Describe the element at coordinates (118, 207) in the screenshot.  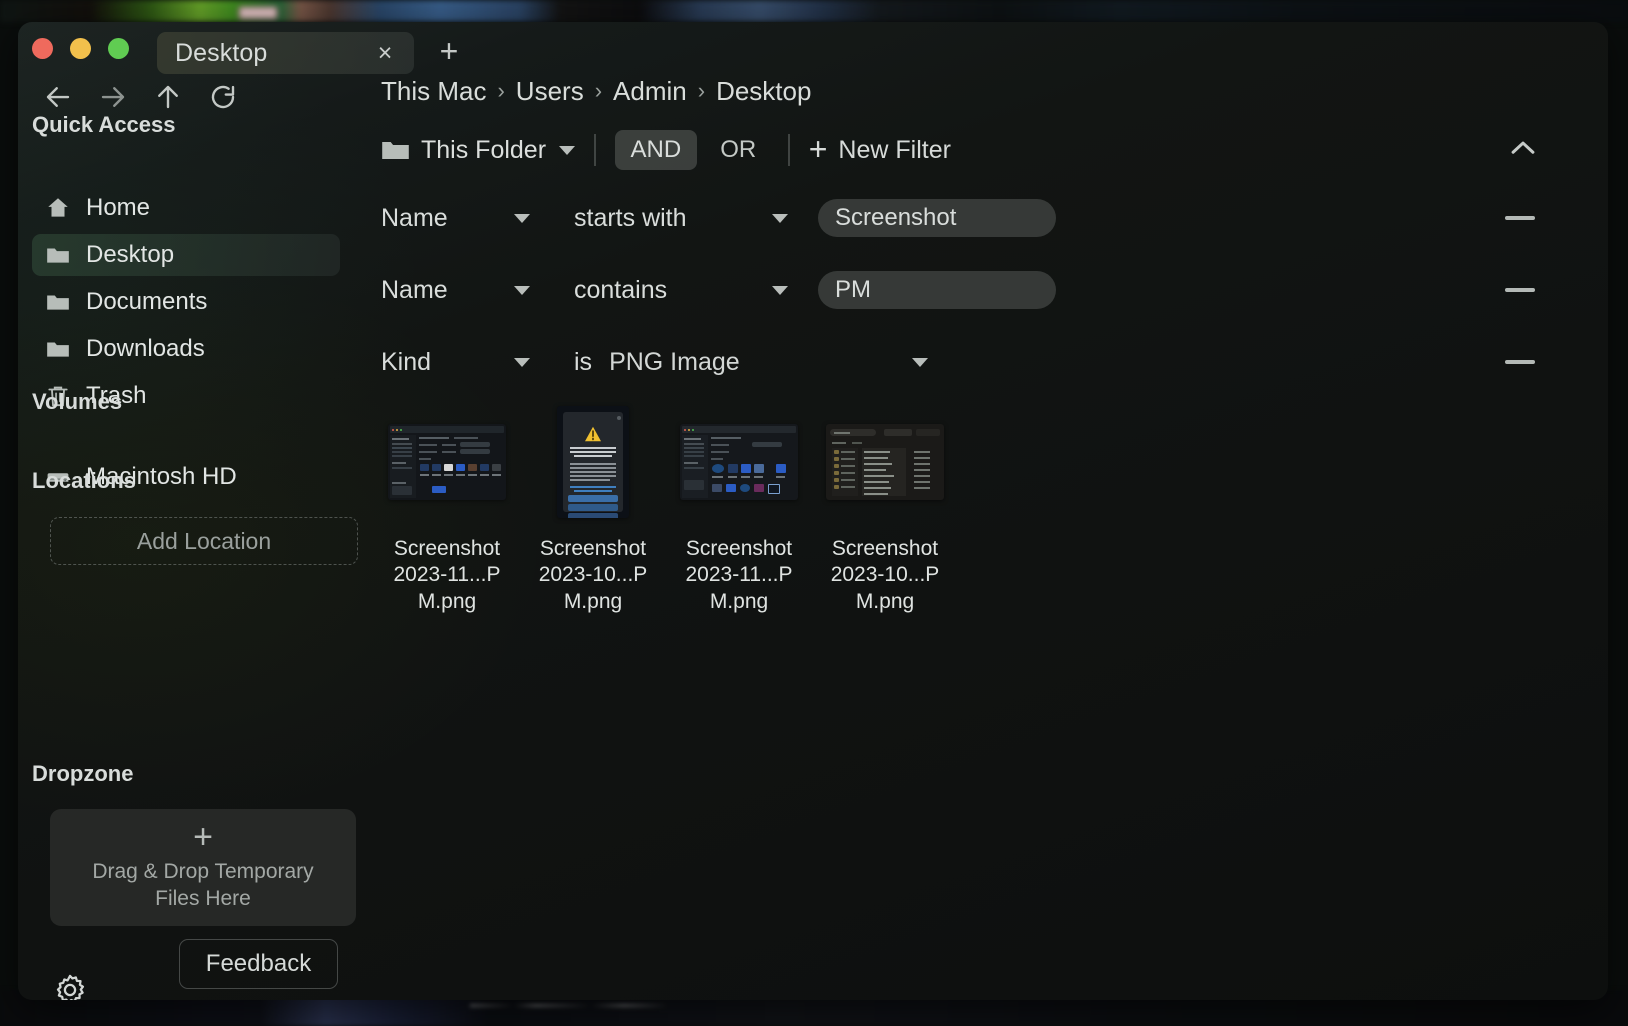
I see `sidebar-item-label: Home` at that location.